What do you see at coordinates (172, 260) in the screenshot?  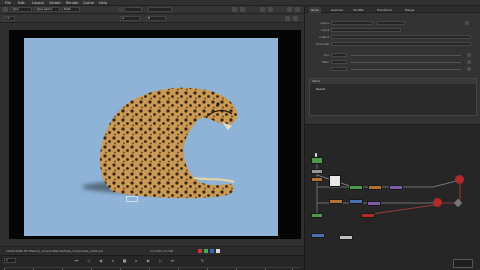 I see `last-frame-icon: ⏭` at bounding box center [172, 260].